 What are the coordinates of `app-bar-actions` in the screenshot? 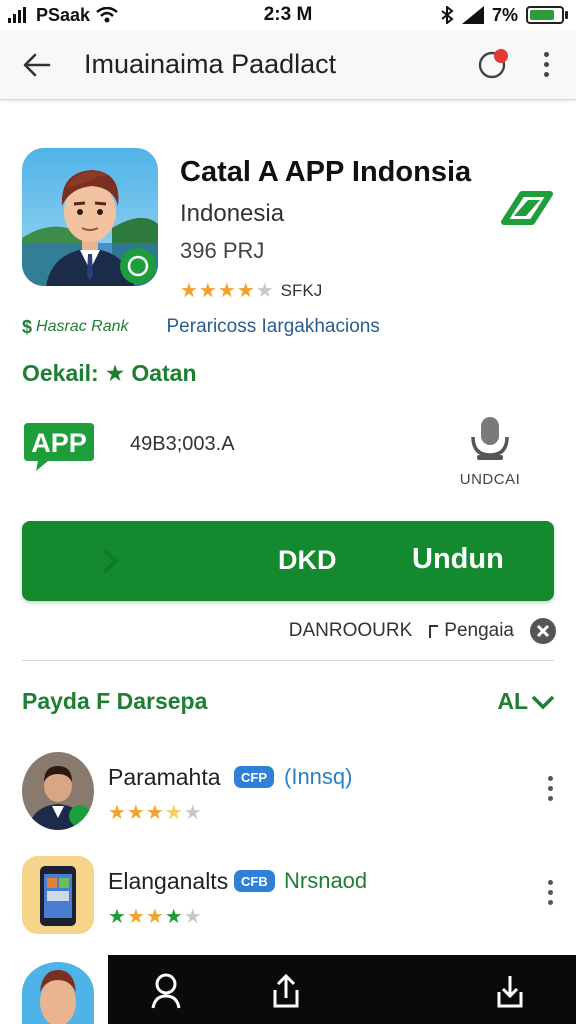 It's located at (515, 65).